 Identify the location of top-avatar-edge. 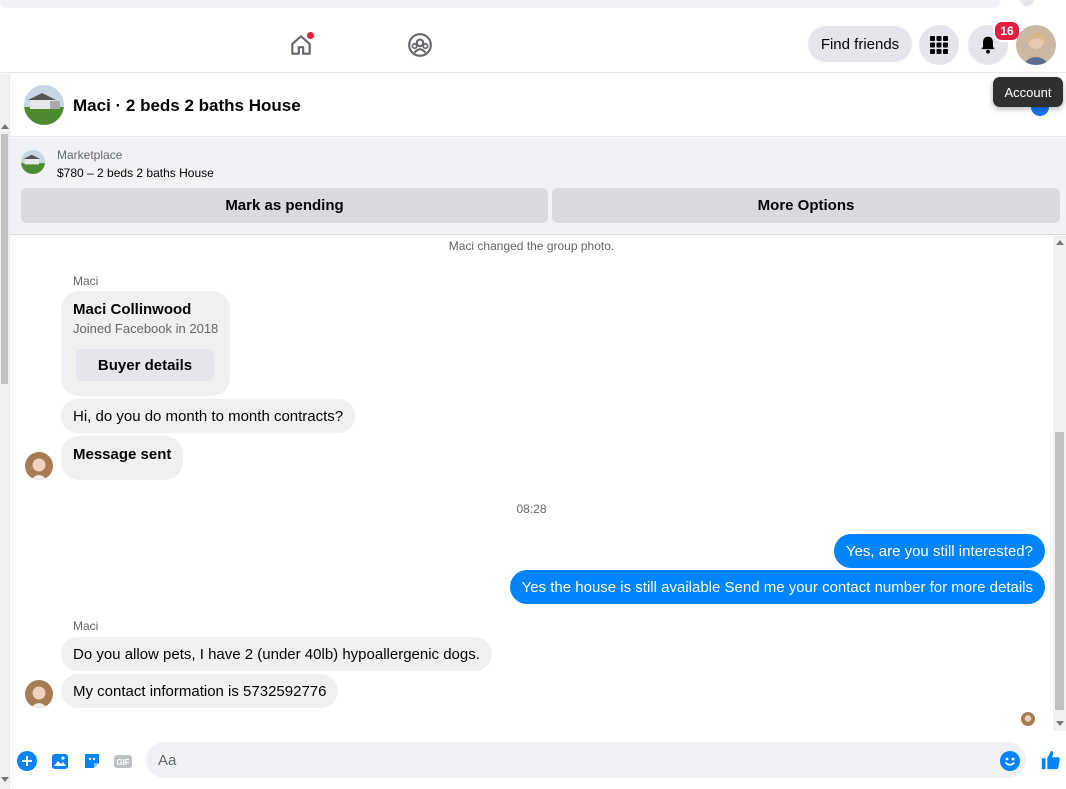
(1027, 3).